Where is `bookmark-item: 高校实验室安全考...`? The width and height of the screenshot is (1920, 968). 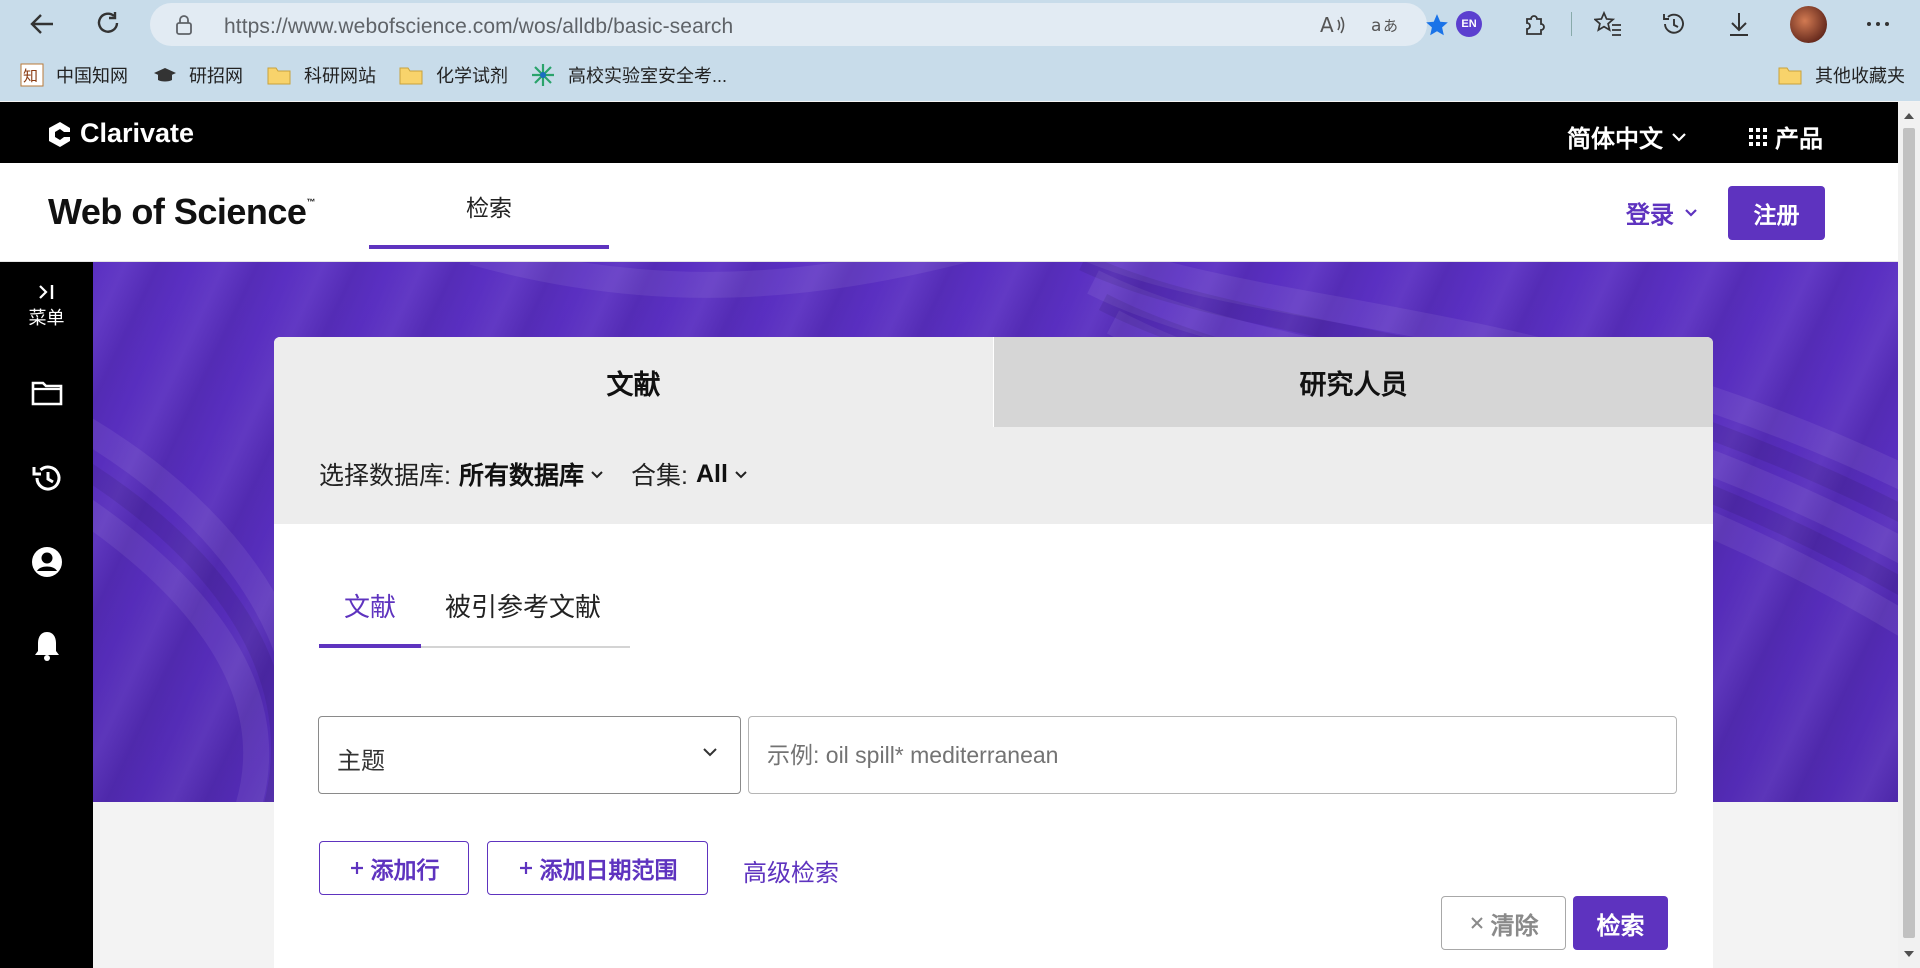 bookmark-item: 高校实验室安全考... is located at coordinates (628, 75).